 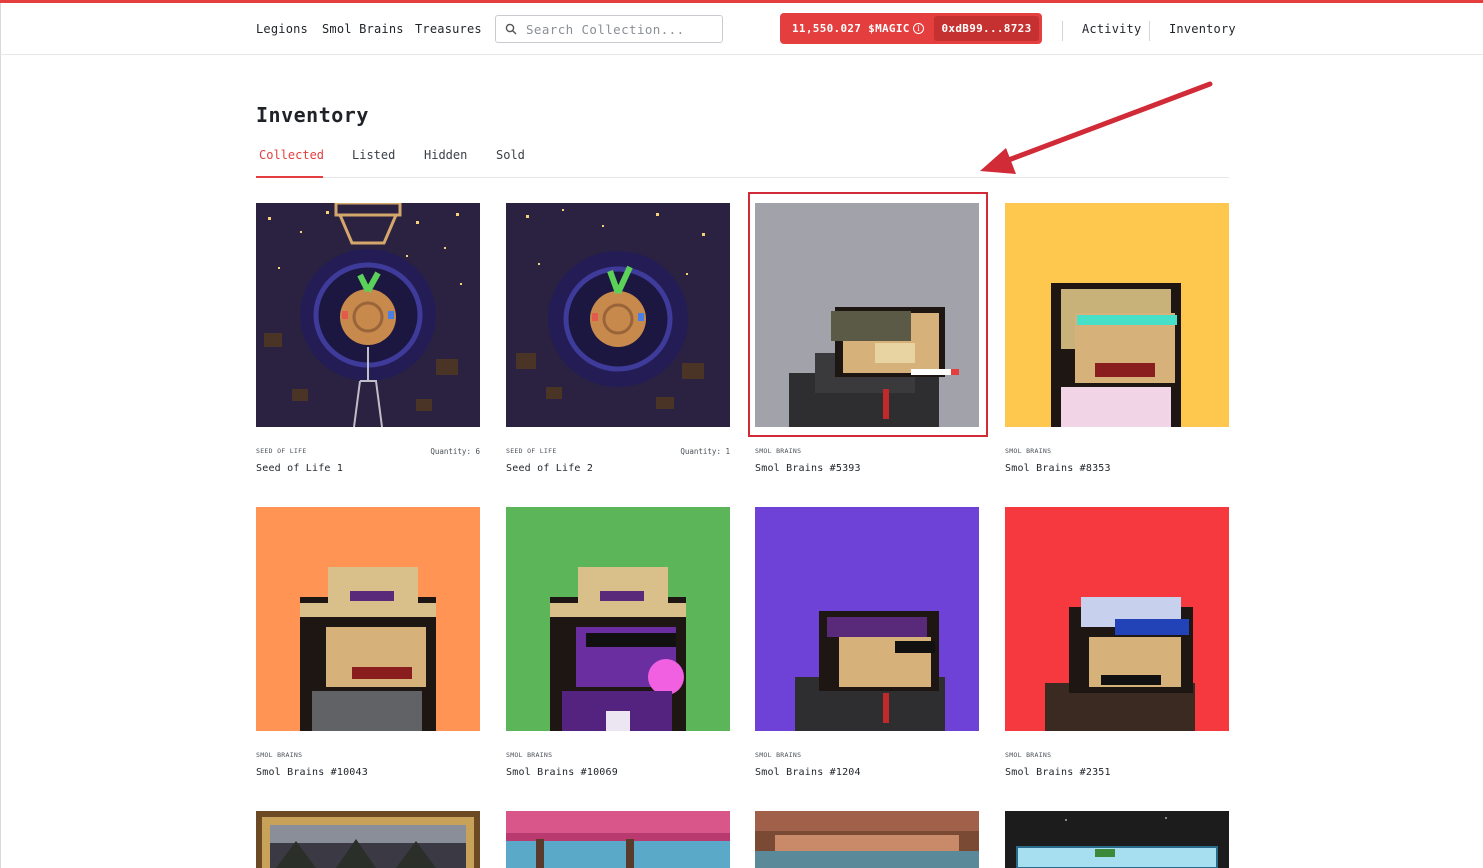 What do you see at coordinates (1058, 468) in the screenshot?
I see `item-name: Smol Brains #8353` at bounding box center [1058, 468].